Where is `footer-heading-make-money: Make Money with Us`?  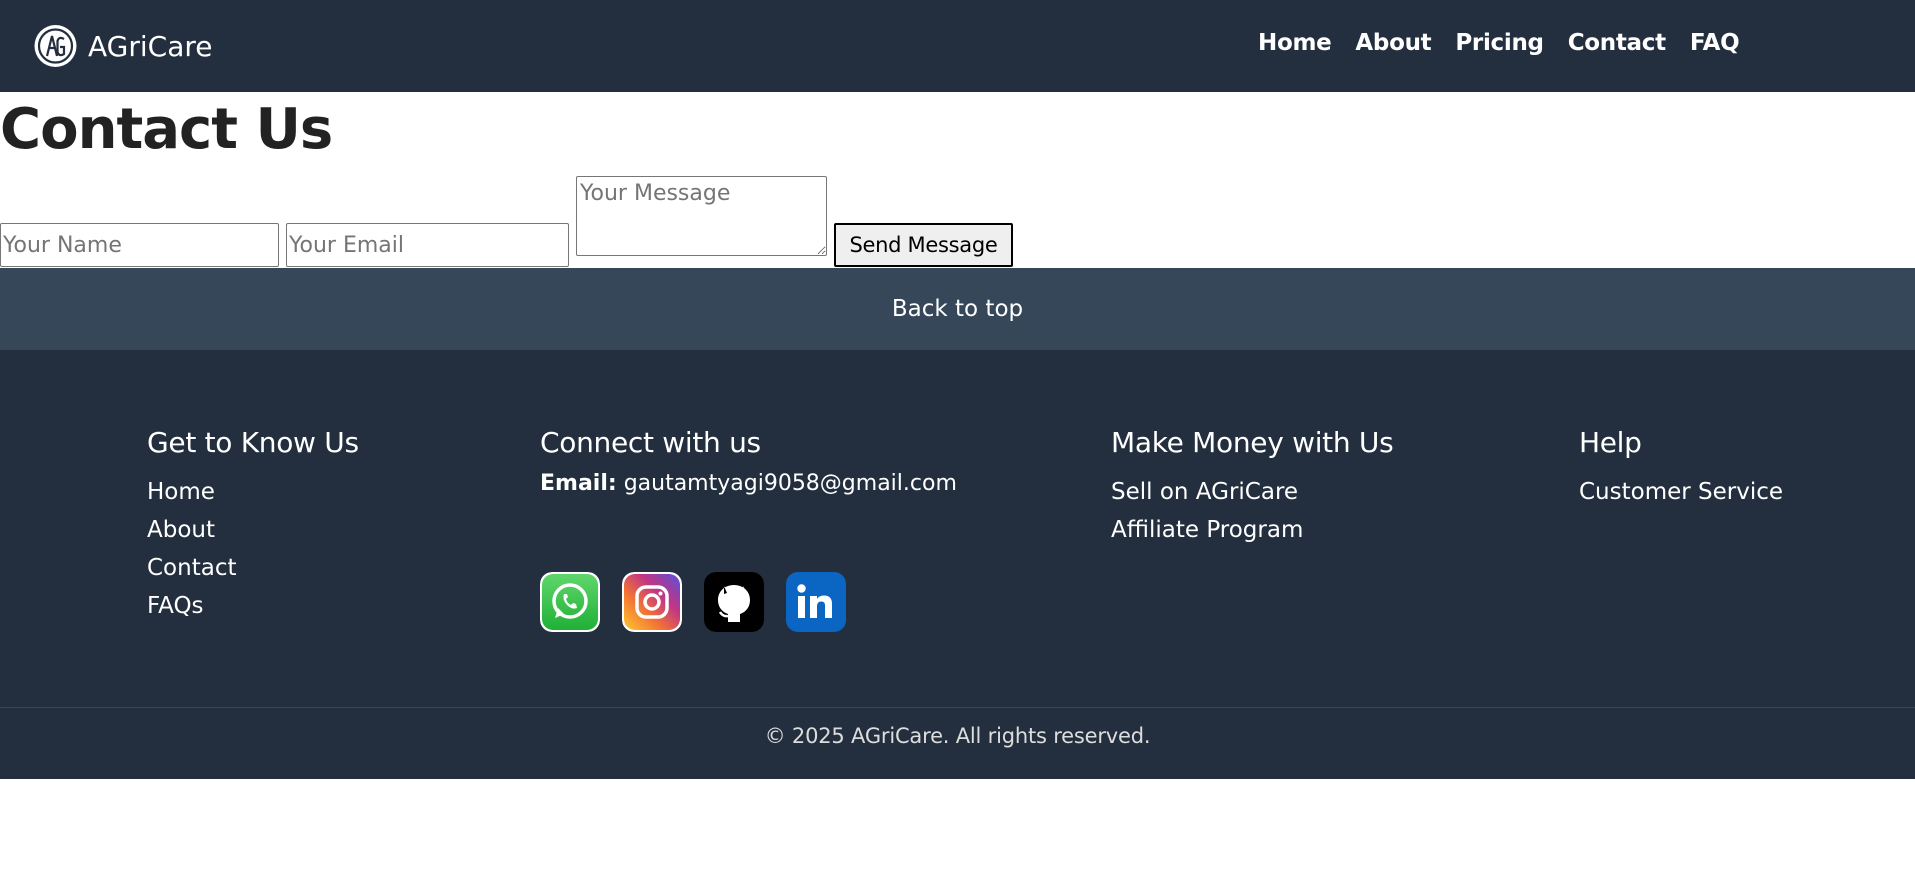
footer-heading-make-money: Make Money with Us is located at coordinates (1252, 442).